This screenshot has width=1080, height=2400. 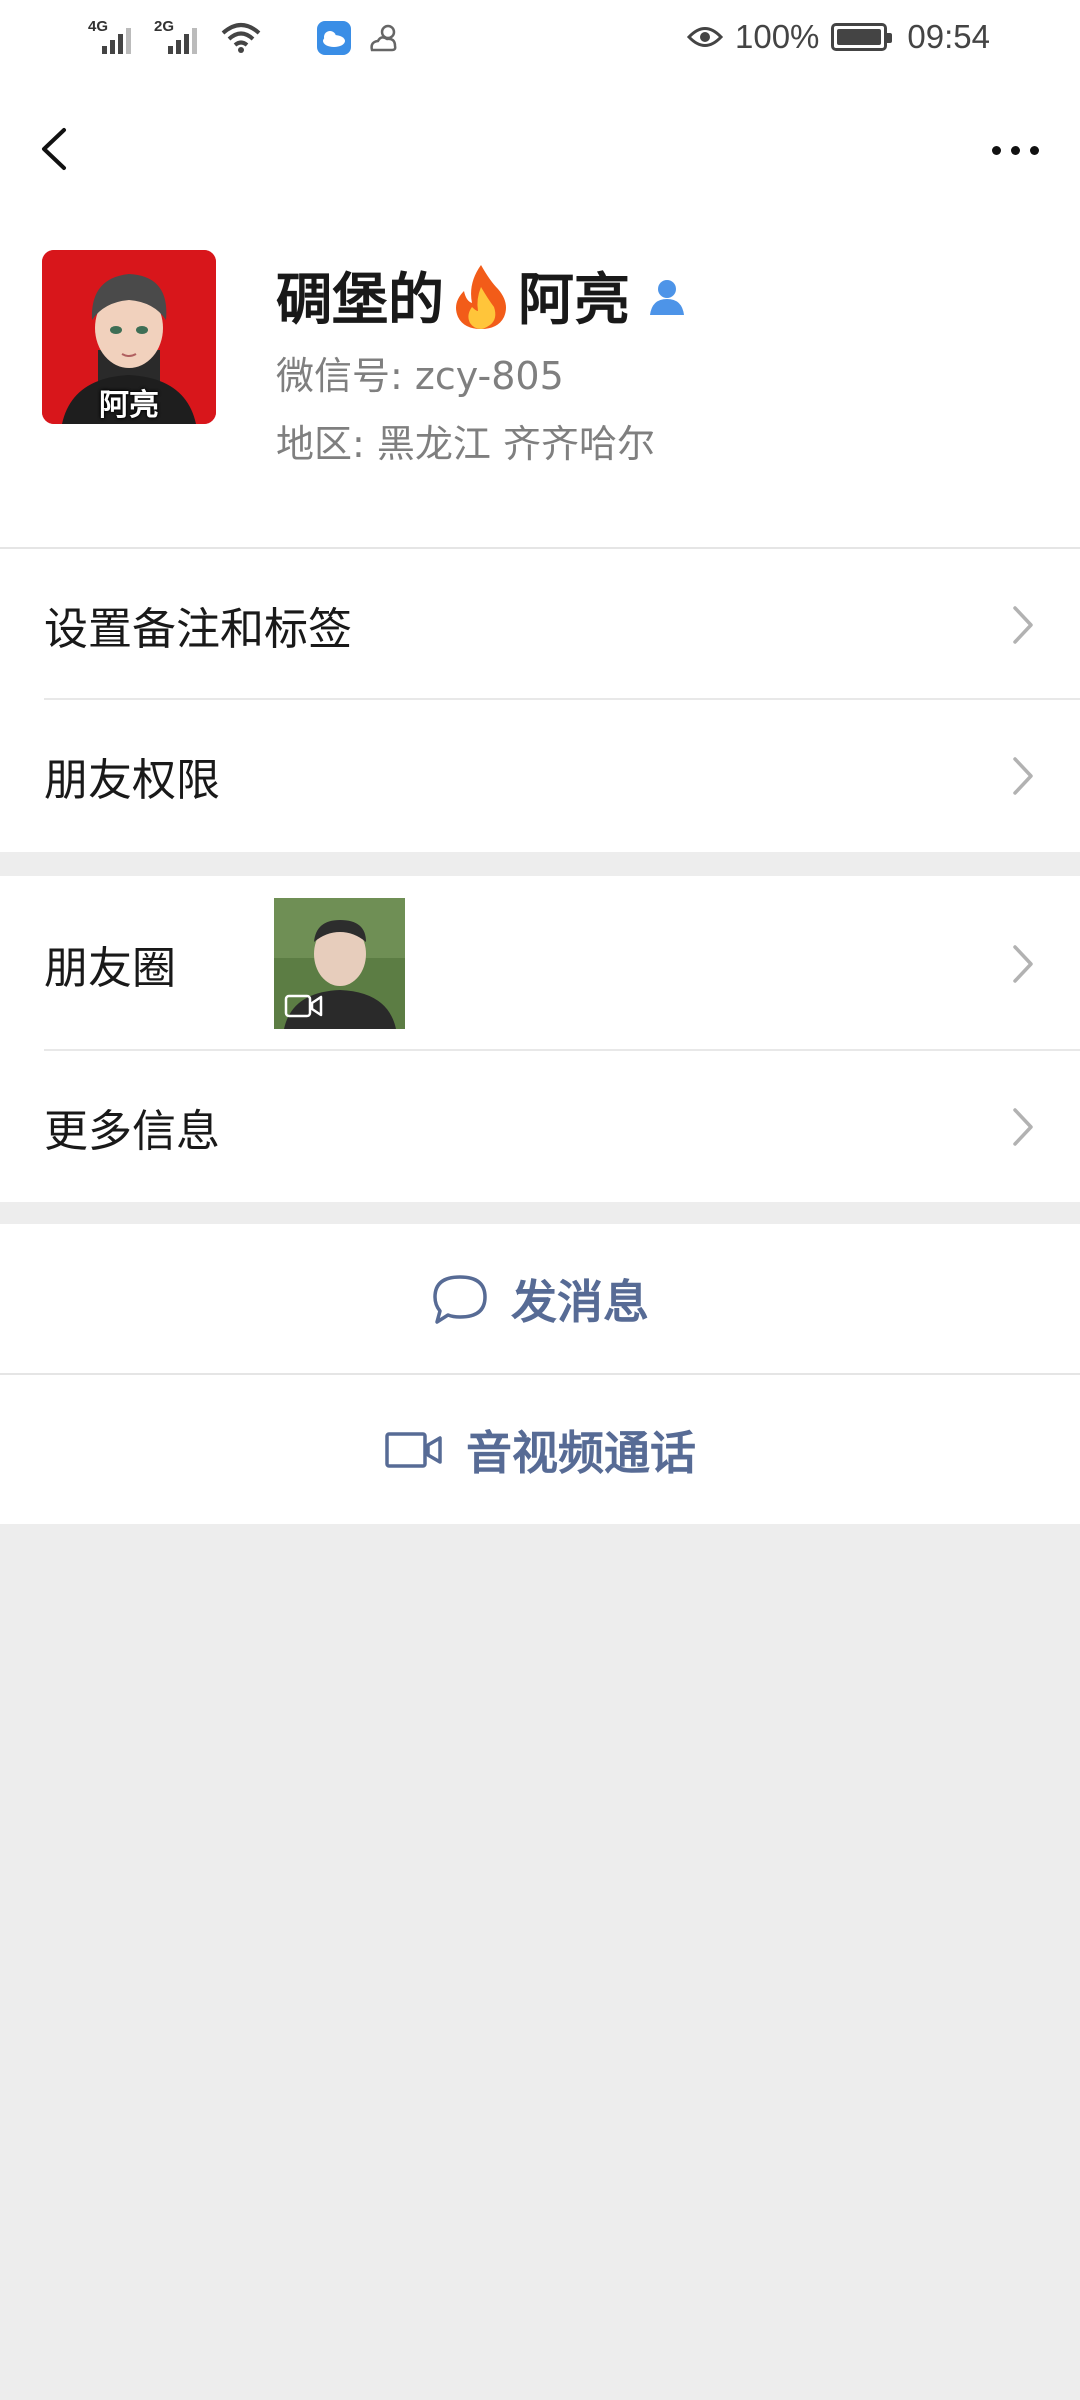 What do you see at coordinates (581, 1452) in the screenshot?
I see `audio-video-call-label: 音视频通话` at bounding box center [581, 1452].